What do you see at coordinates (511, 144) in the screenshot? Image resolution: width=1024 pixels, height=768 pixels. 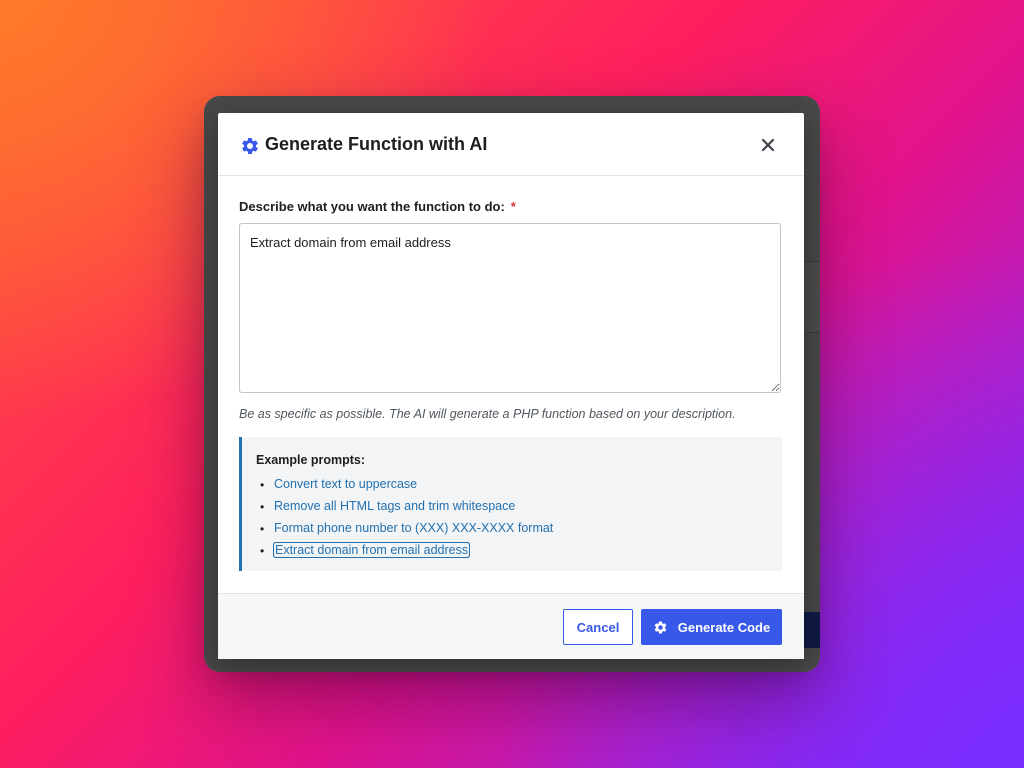 I see `dialog-header: Generate Function with AI` at bounding box center [511, 144].